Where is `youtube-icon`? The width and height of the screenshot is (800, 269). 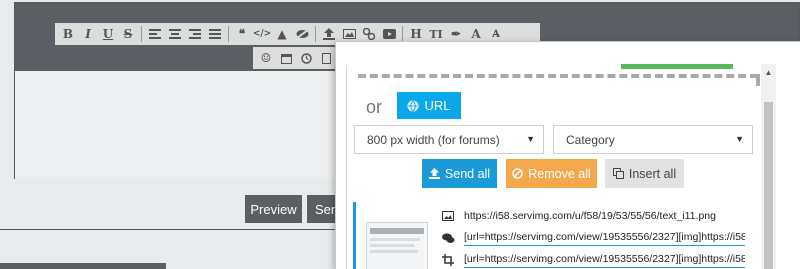 youtube-icon is located at coordinates (389, 34).